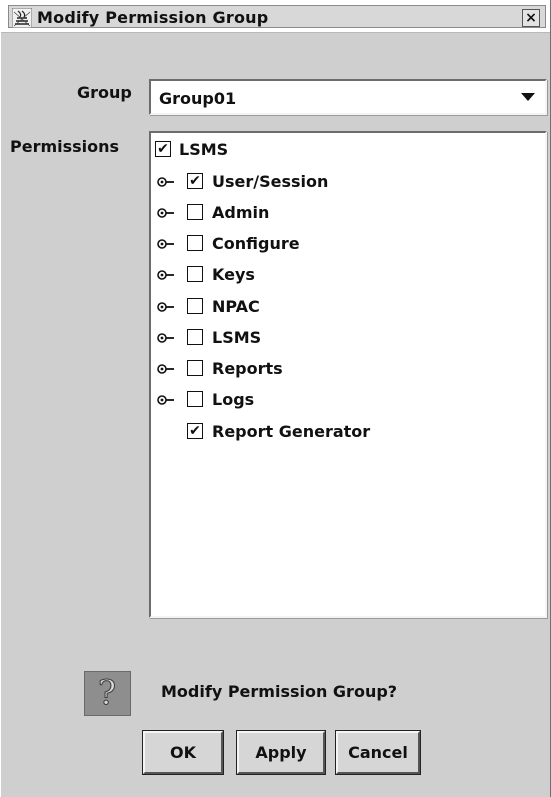 This screenshot has height=797, width=551. I want to click on lsms-checkbox, so click(195, 337).